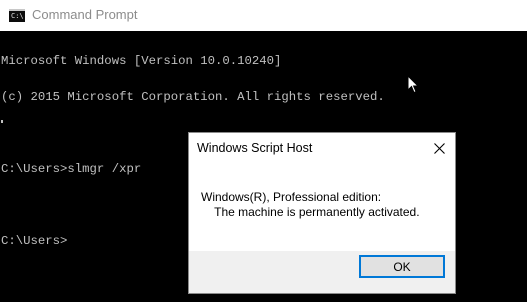  I want to click on cmd-icon-glyph: C:\, so click(17, 16).